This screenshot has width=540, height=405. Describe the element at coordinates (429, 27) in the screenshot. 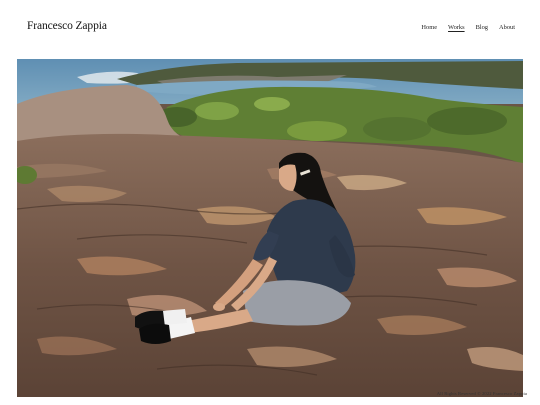

I see `nav-home-link: Home` at that location.